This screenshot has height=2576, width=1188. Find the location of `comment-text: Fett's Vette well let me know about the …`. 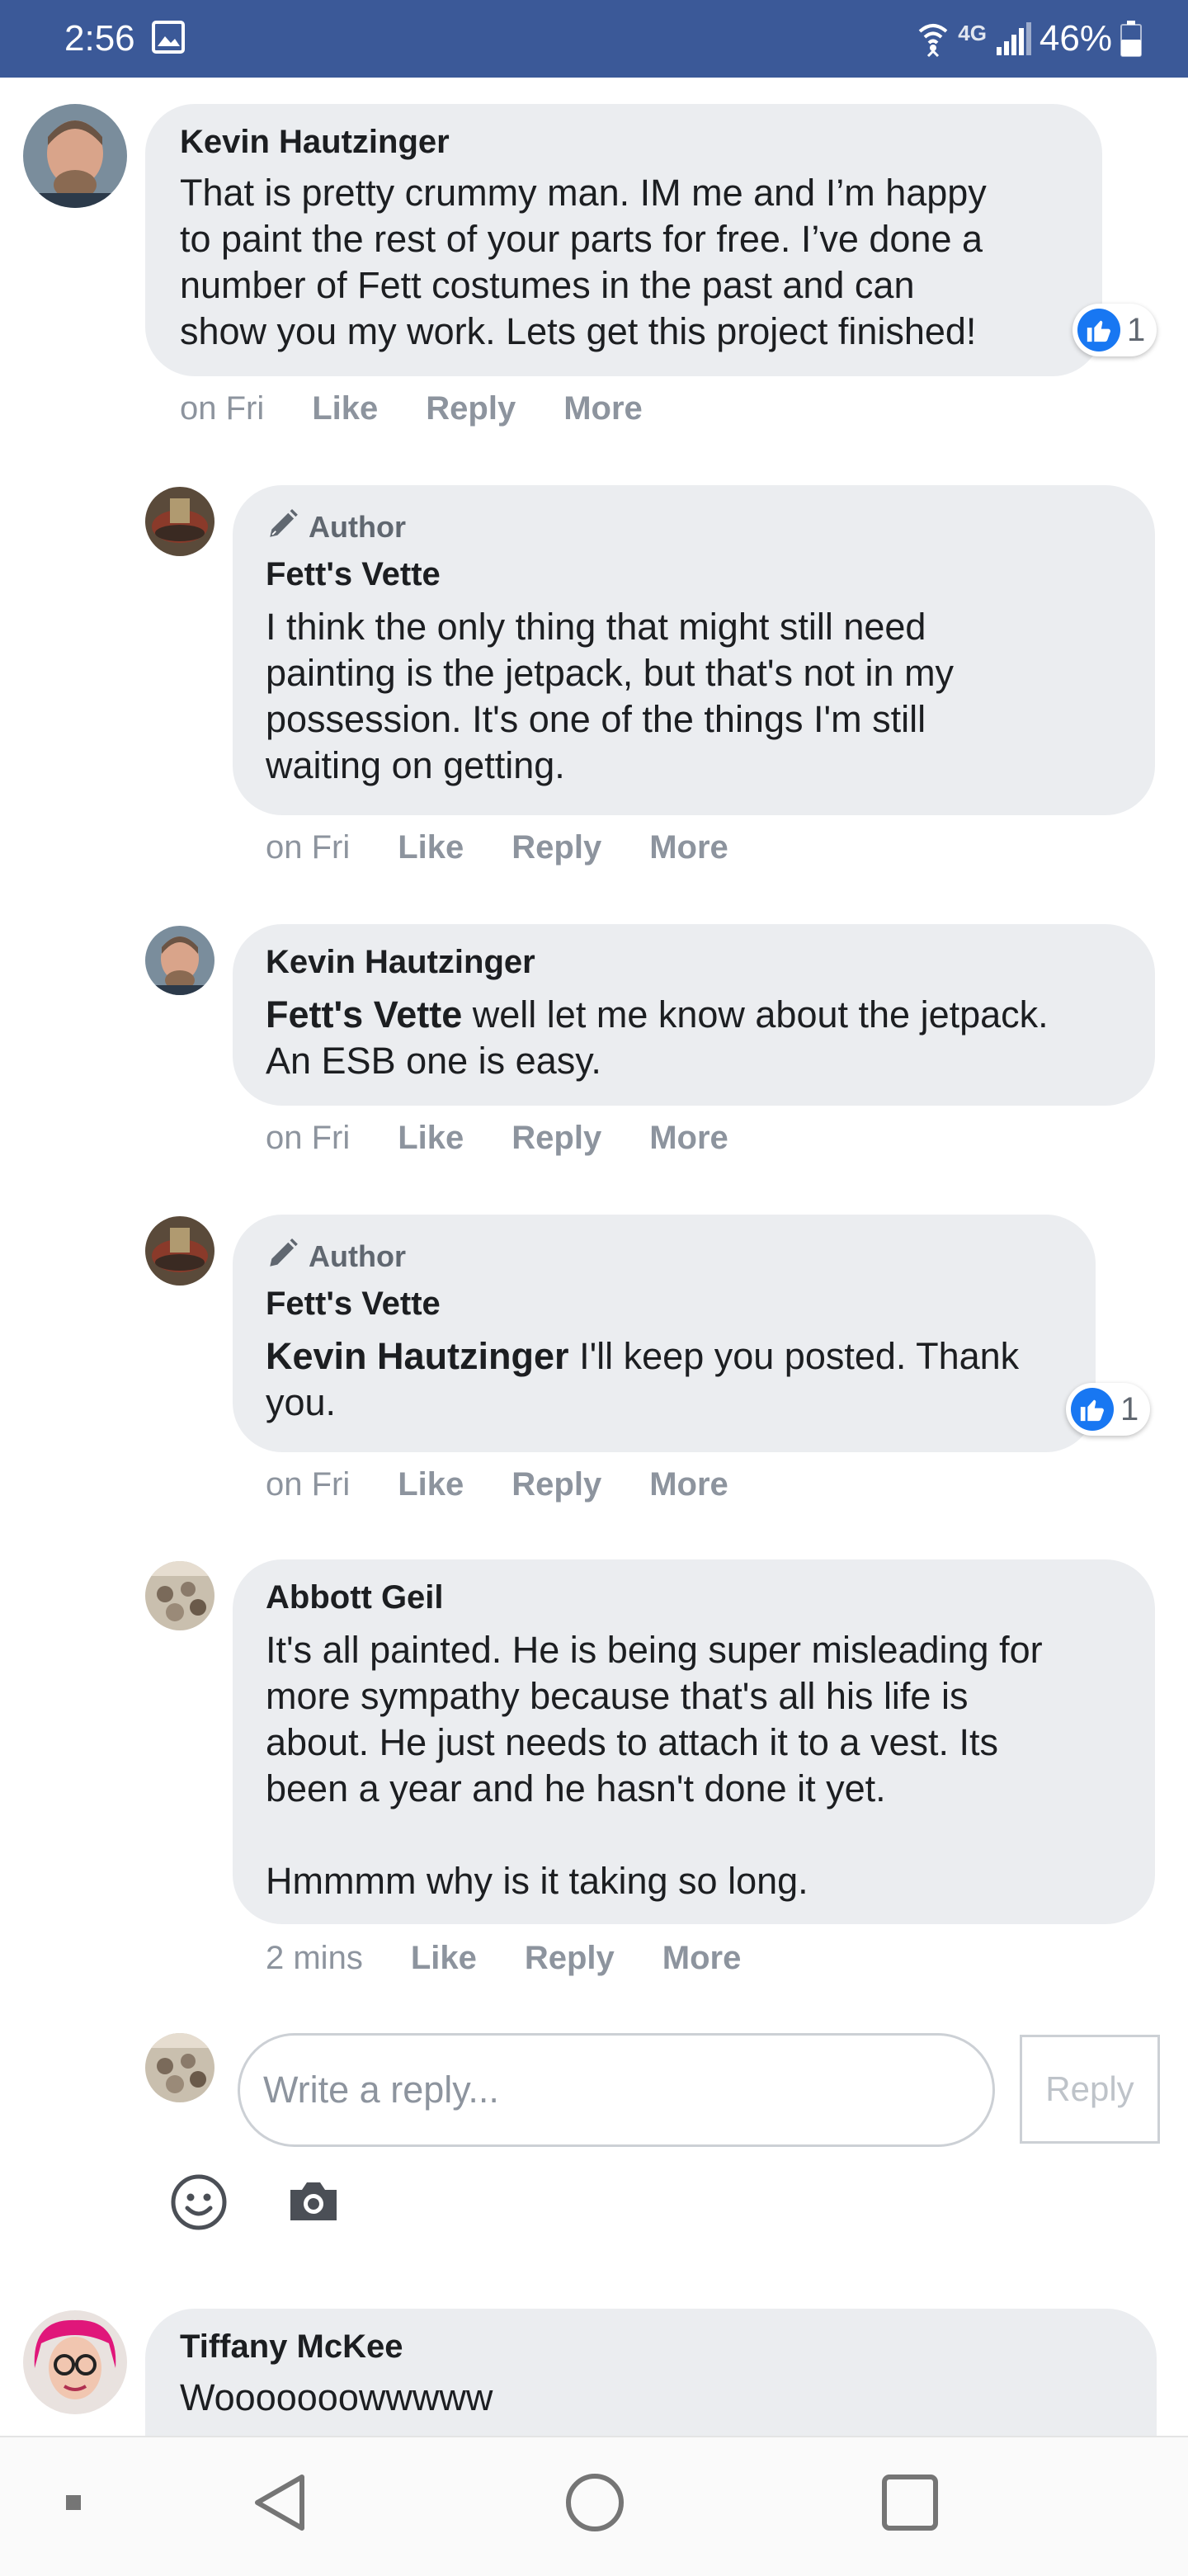

comment-text: Fett's Vette well let me know about the … is located at coordinates (710, 1038).